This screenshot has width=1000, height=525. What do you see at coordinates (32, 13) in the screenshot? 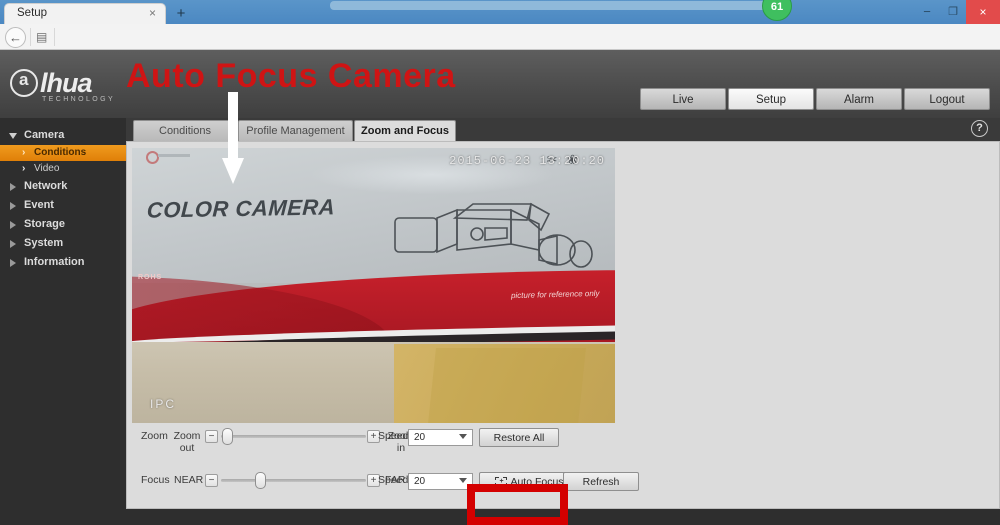
I see `browser-tab-label: Setup` at bounding box center [32, 13].